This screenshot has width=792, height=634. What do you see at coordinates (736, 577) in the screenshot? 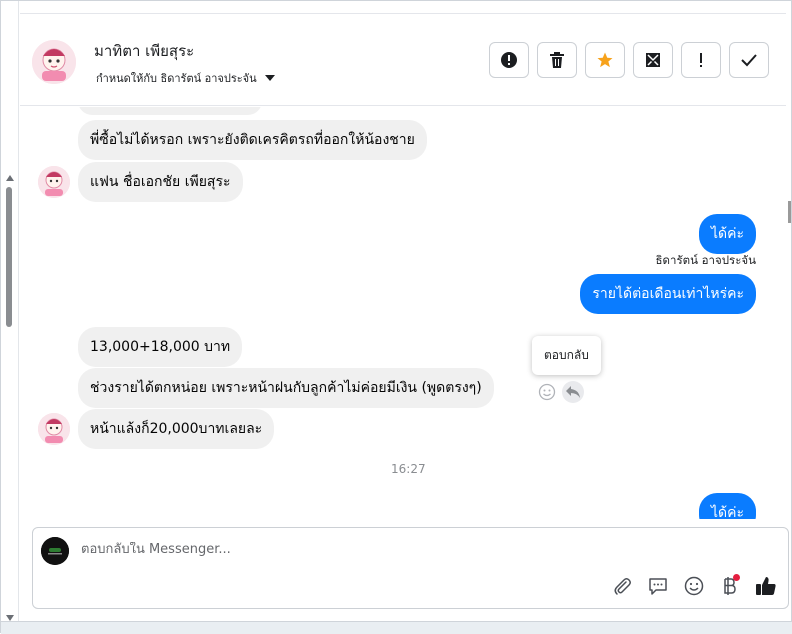
I see `notification-dot` at bounding box center [736, 577].